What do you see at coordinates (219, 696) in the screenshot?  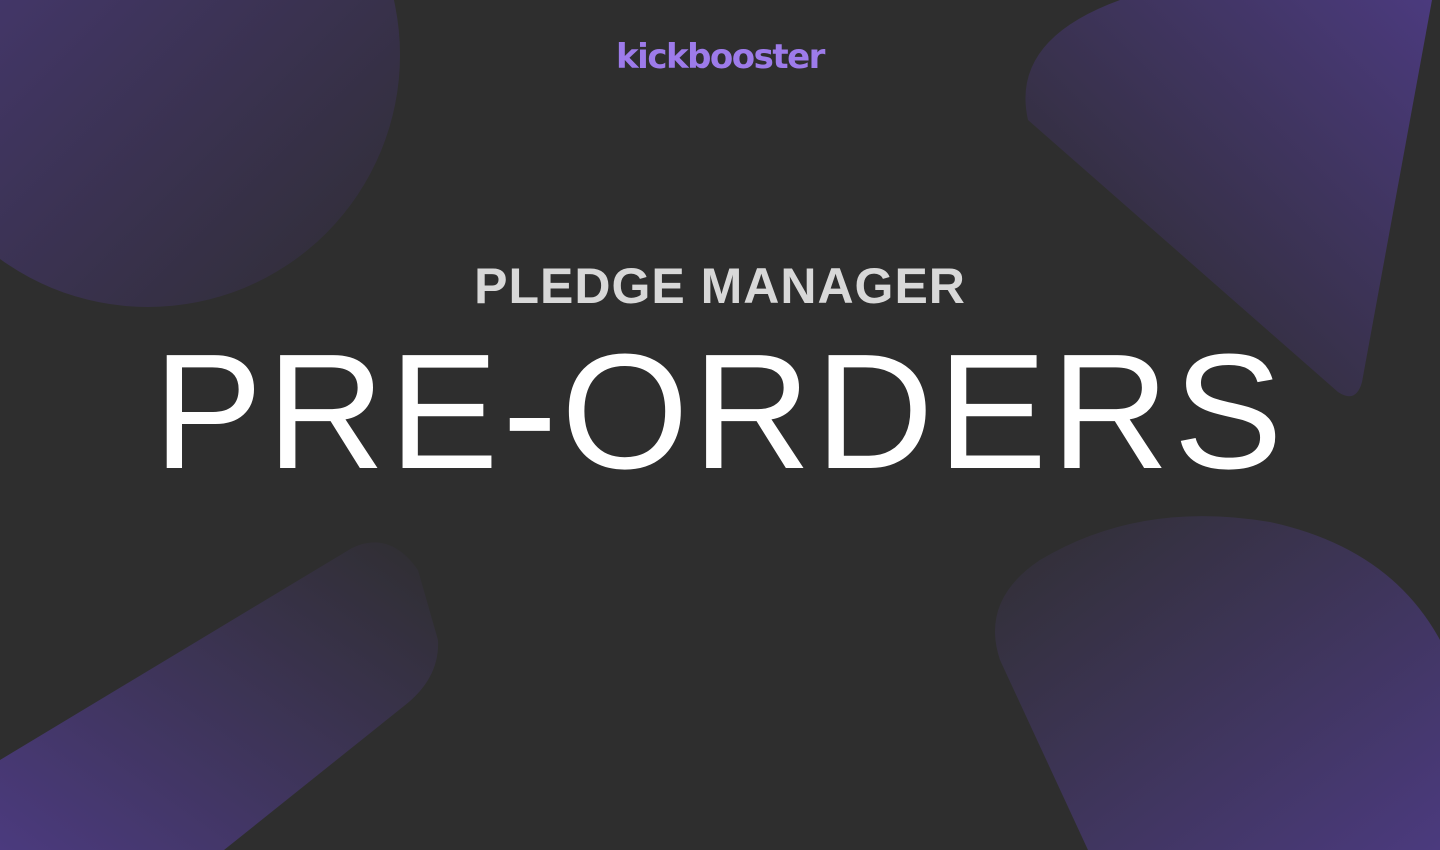 I see `decorative-bar-bottom-left` at bounding box center [219, 696].